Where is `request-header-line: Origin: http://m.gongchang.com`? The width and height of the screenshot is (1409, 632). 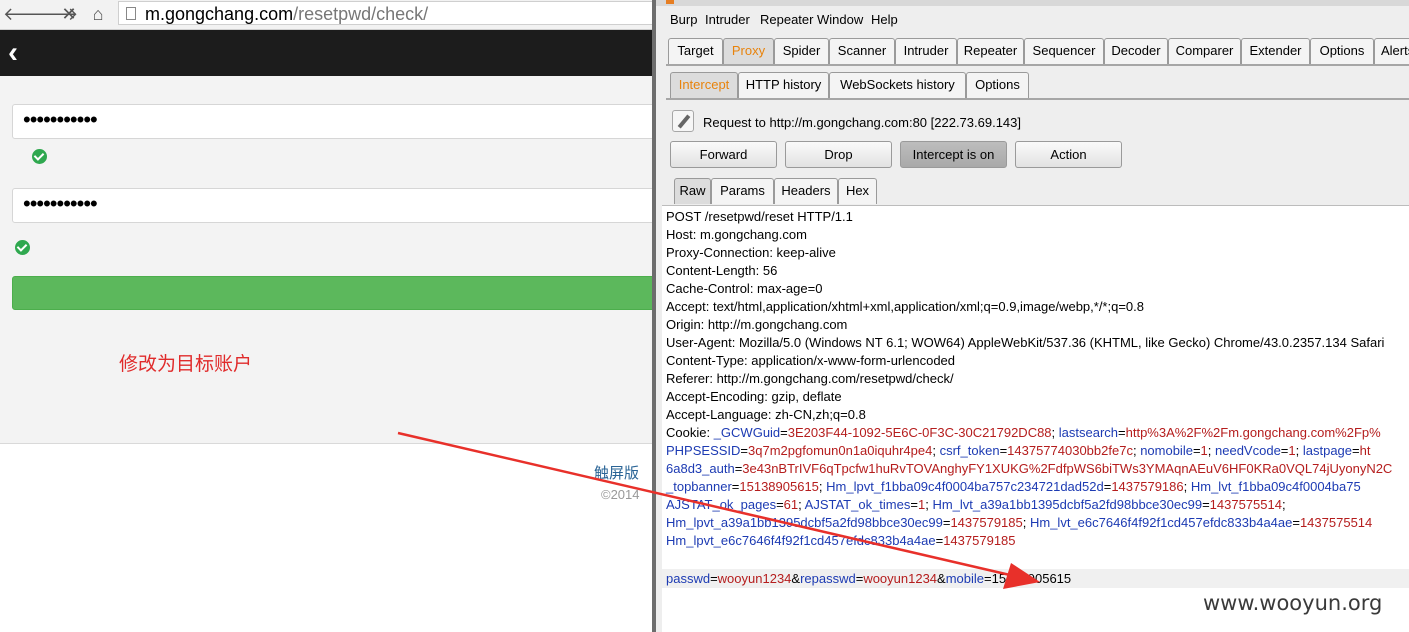 request-header-line: Origin: http://m.gongchang.com is located at coordinates (757, 324).